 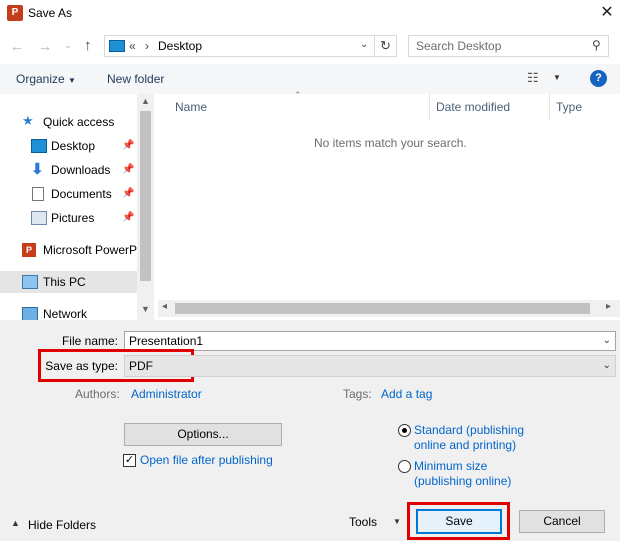 I want to click on save-as-type-chevron-icon: ⌄, so click(x=607, y=366).